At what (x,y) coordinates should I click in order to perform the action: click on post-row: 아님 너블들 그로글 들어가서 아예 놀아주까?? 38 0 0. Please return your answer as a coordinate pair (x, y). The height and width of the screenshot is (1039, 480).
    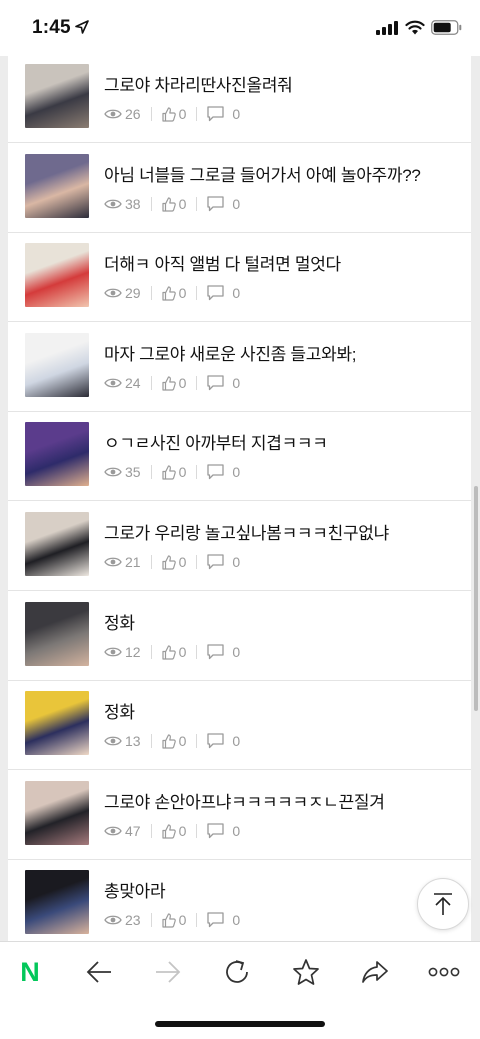
    Looking at the image, I should click on (239, 188).